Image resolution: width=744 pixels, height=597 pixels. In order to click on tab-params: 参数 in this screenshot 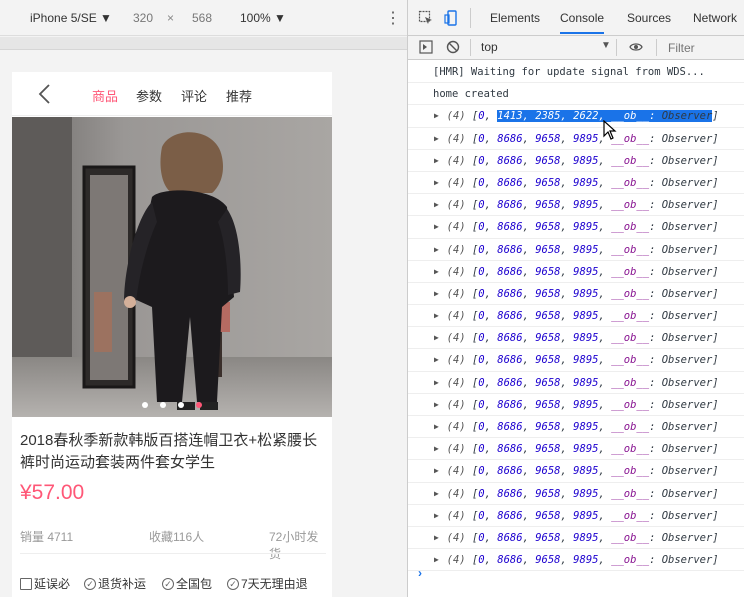, I will do `click(149, 95)`.